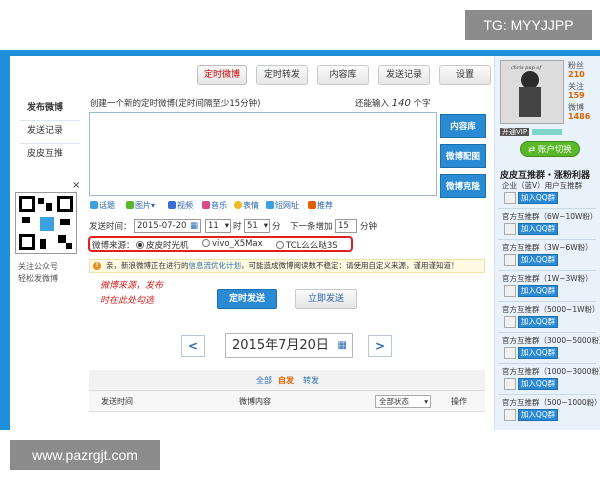 The width and height of the screenshot is (600, 480). Describe the element at coordinates (247, 299) in the screenshot. I see `timed-send-button: 定时发送` at that location.